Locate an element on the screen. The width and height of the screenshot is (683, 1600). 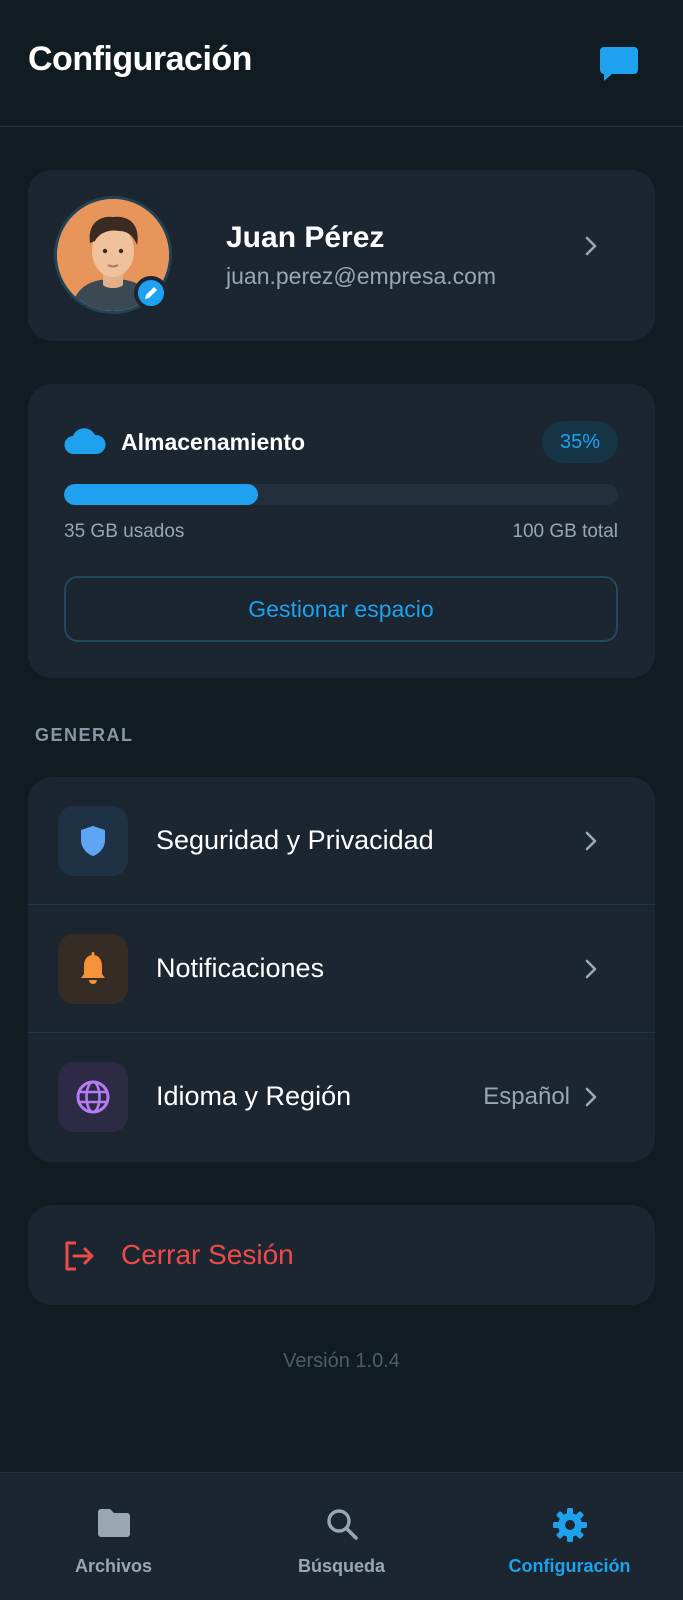
folder-icon is located at coordinates (113, 1523).